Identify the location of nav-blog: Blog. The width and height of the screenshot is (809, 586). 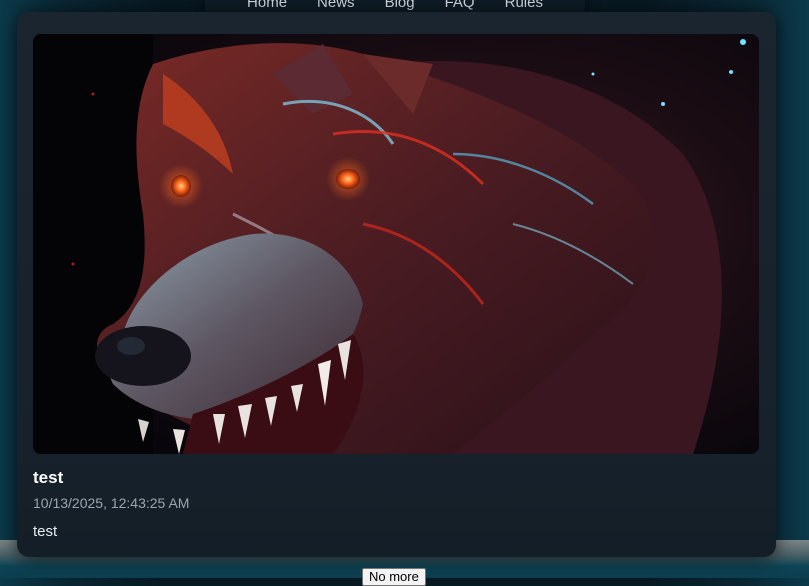
(400, 6).